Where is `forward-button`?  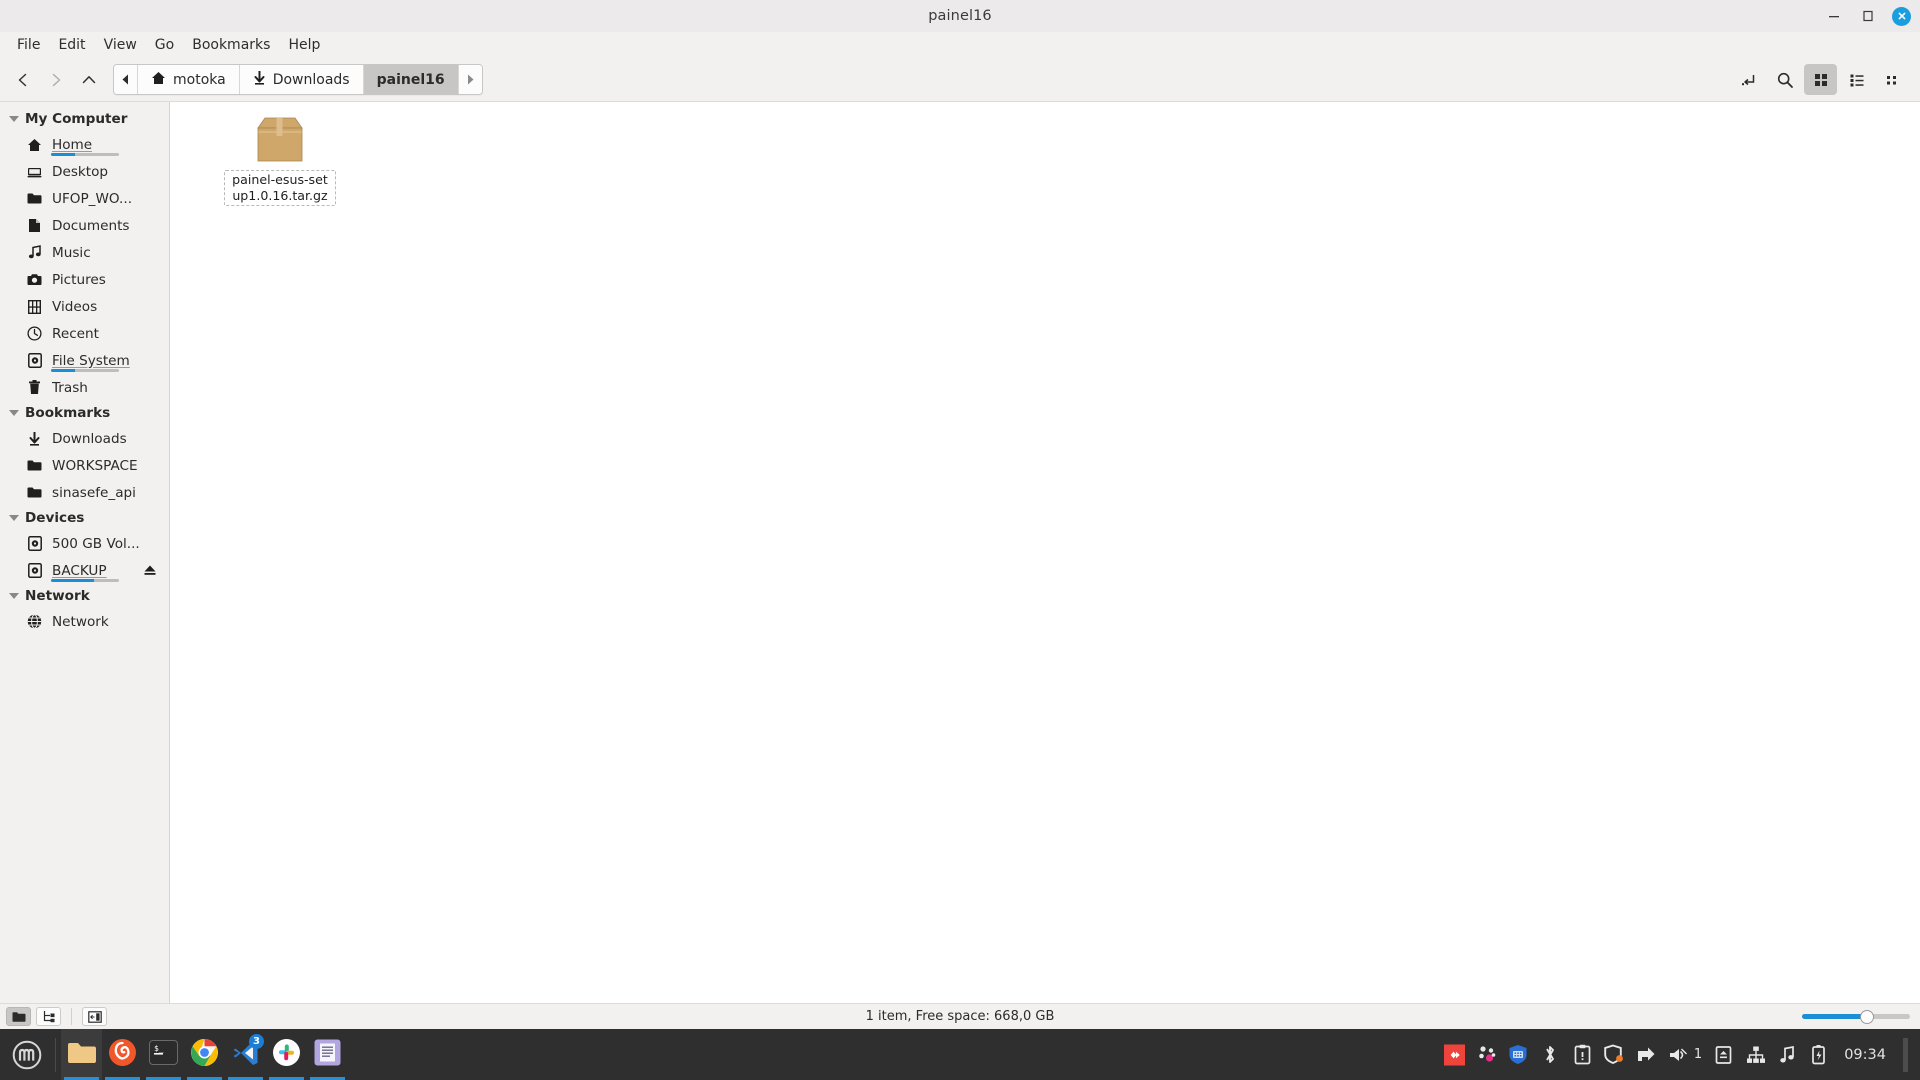 forward-button is located at coordinates (55, 80).